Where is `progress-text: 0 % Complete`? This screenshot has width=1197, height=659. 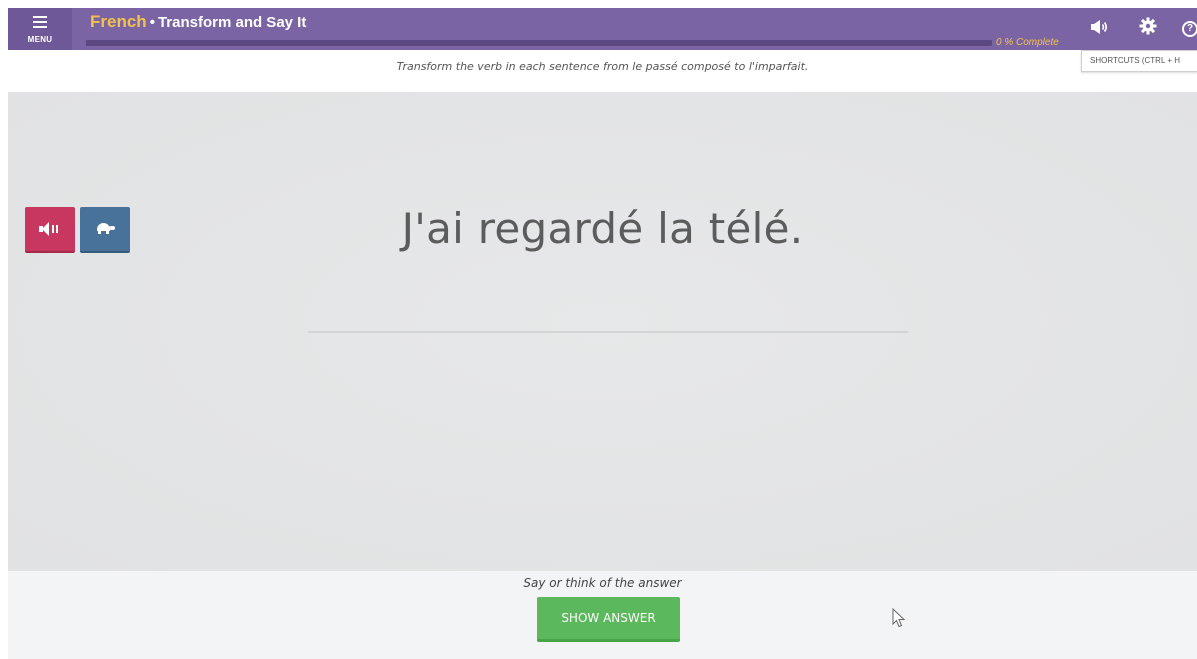
progress-text: 0 % Complete is located at coordinates (1027, 42).